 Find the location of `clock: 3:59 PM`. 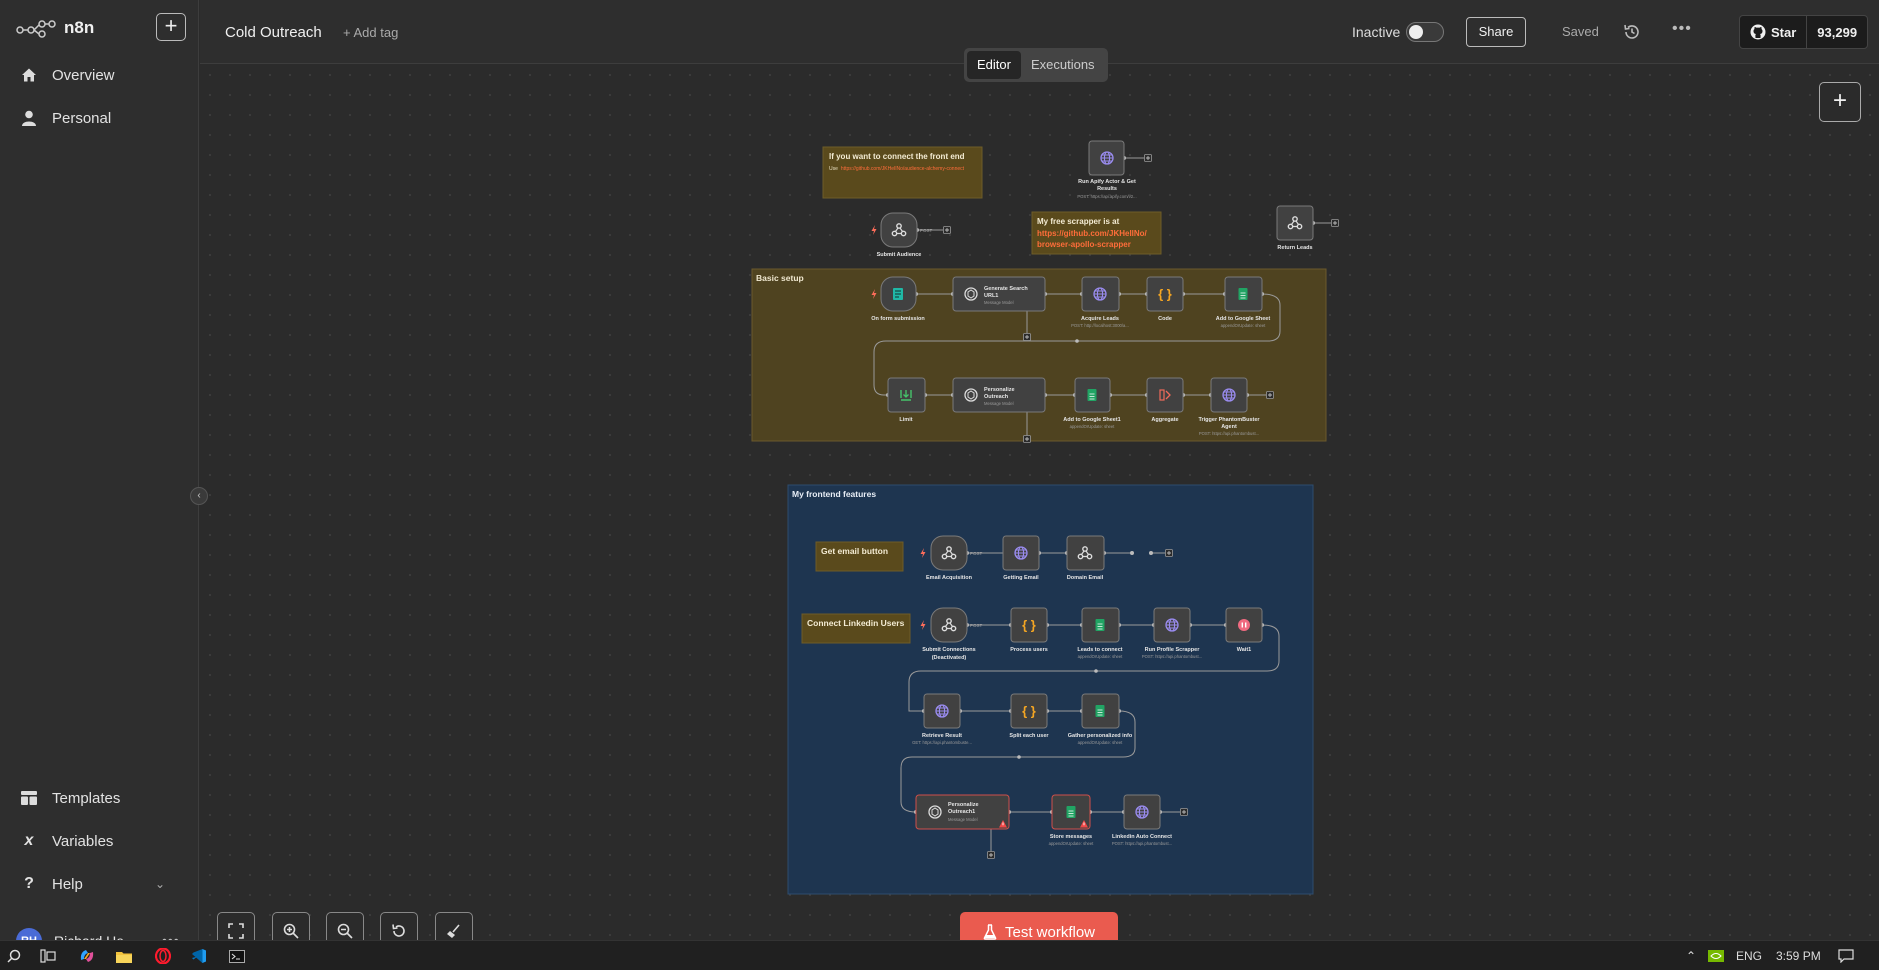

clock: 3:59 PM is located at coordinates (1798, 956).